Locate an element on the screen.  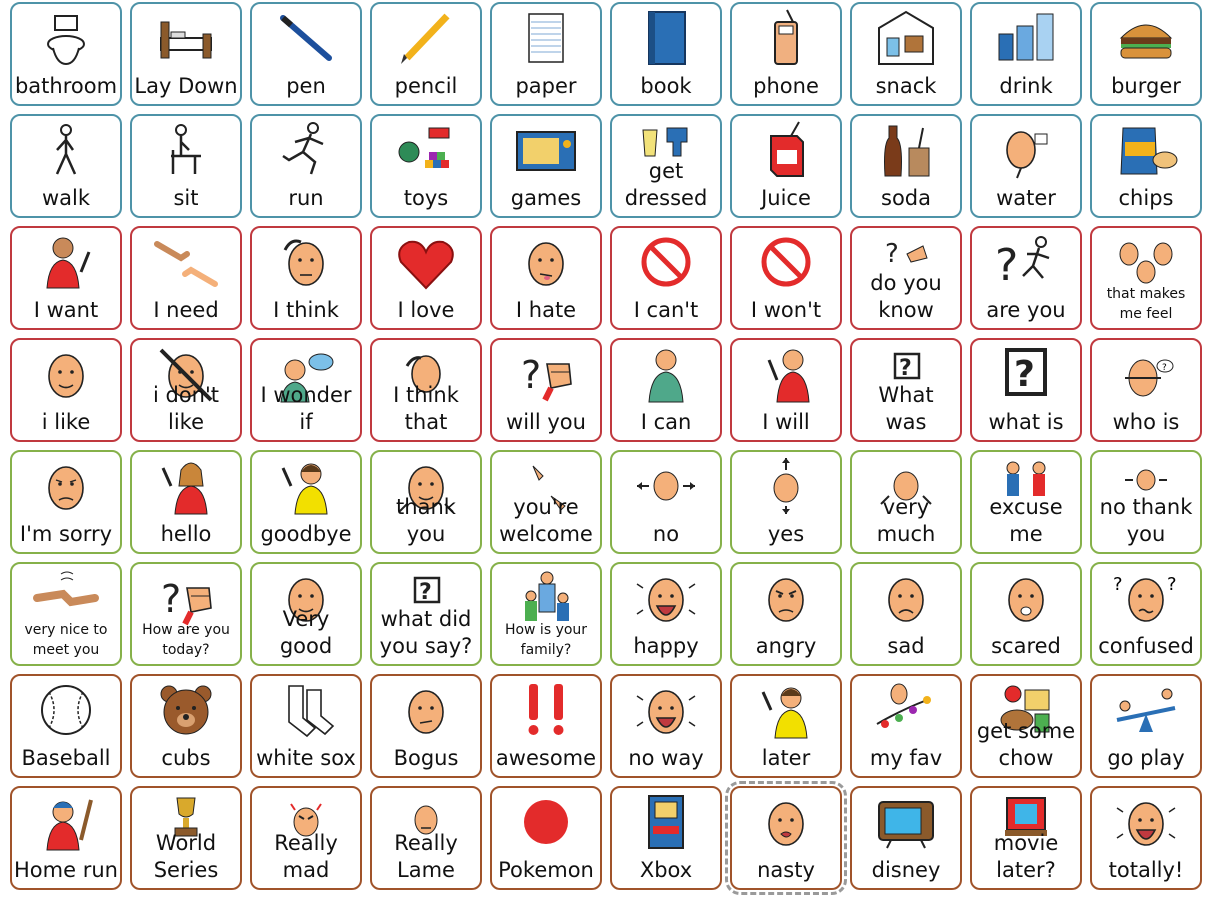
symbol-button: Lay Down is located at coordinates (186, 54).